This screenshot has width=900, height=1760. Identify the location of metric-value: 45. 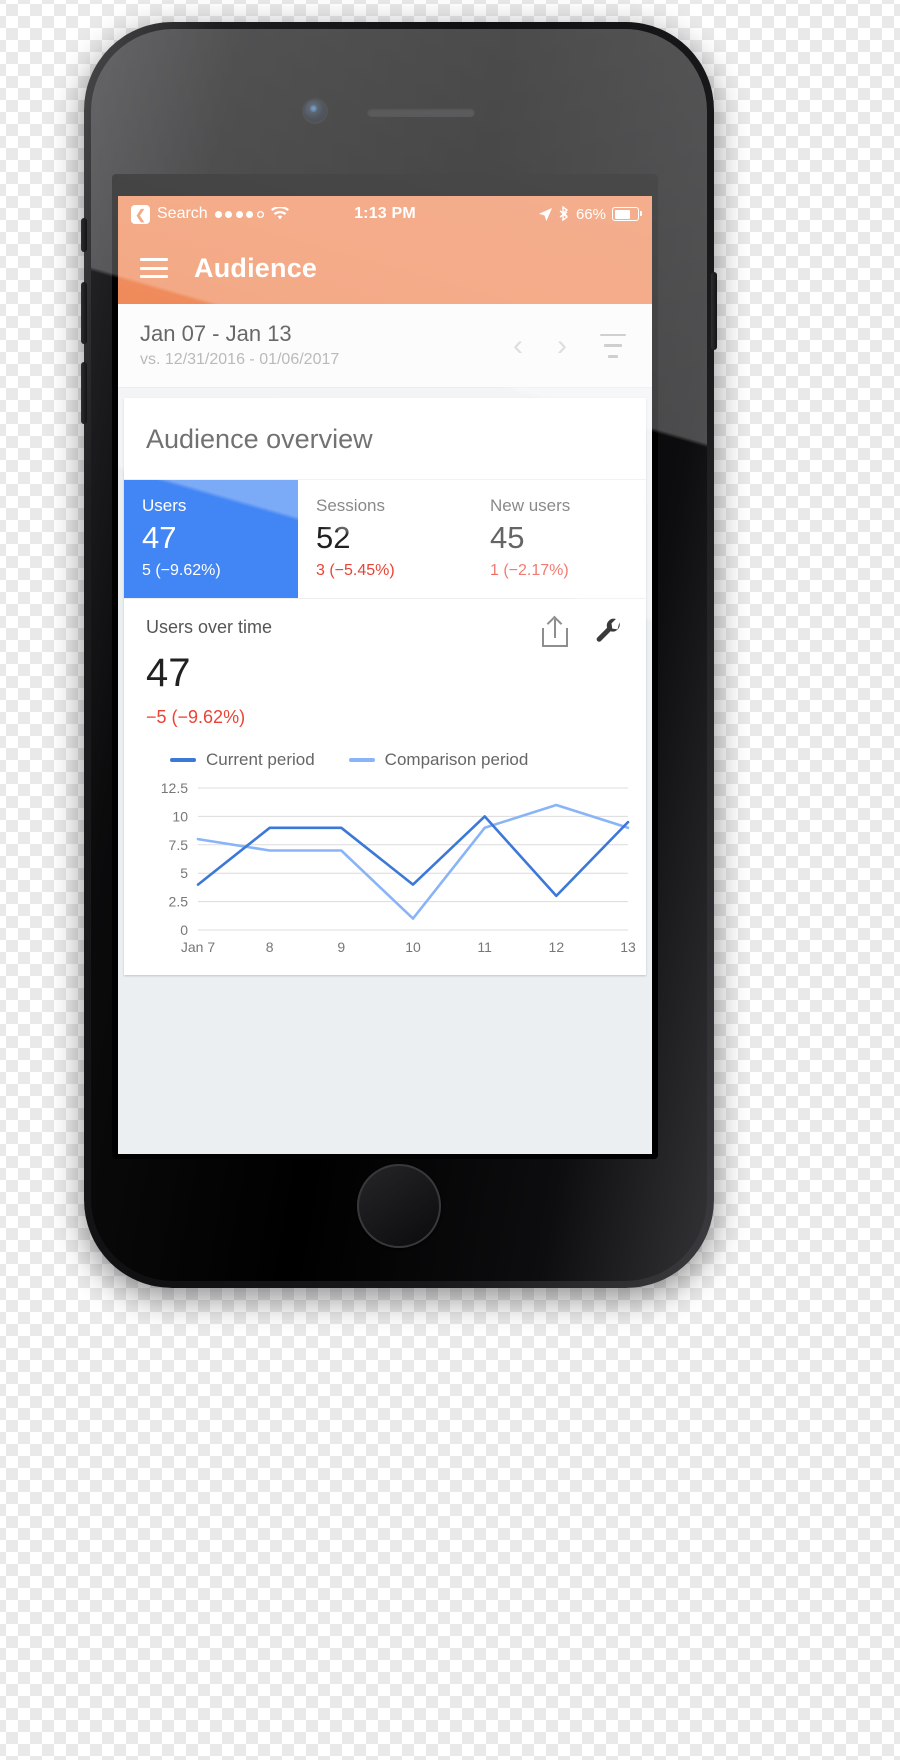
(507, 537).